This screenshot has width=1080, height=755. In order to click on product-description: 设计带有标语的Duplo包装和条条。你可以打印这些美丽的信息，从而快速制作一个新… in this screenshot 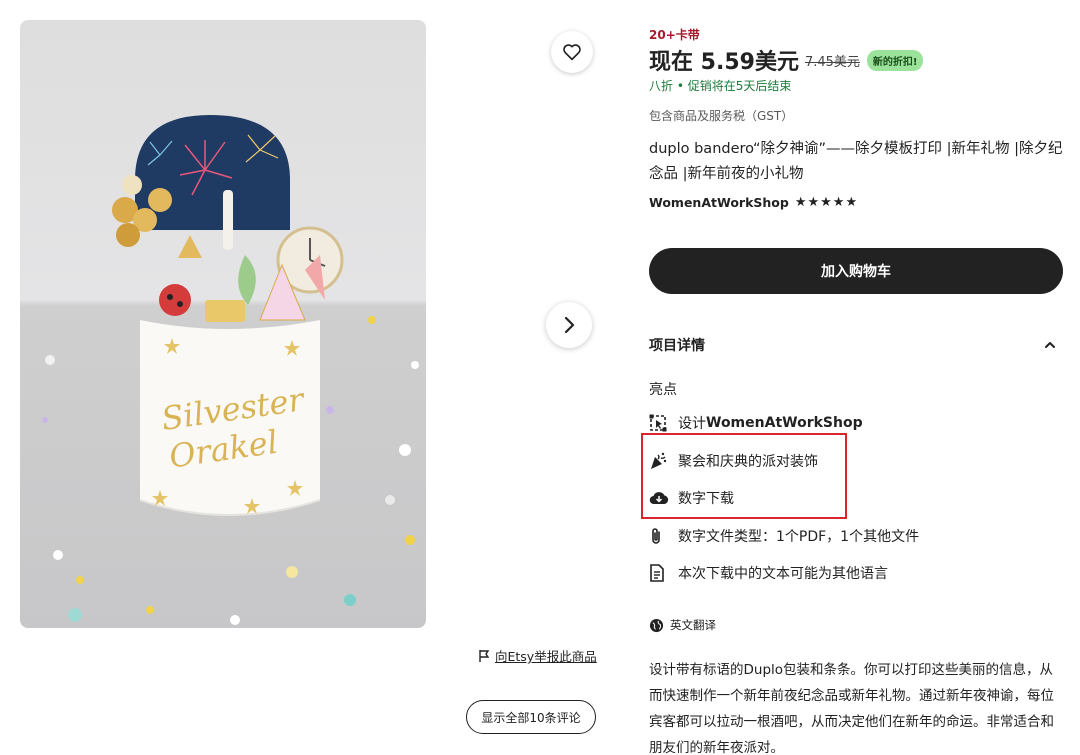, I will do `click(851, 708)`.